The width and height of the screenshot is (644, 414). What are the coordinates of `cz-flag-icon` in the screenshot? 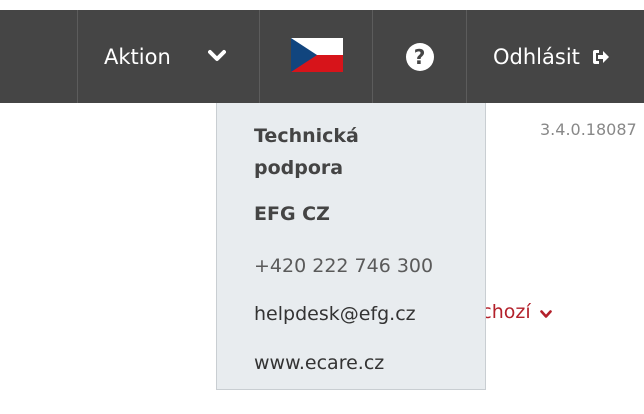 It's located at (316, 56).